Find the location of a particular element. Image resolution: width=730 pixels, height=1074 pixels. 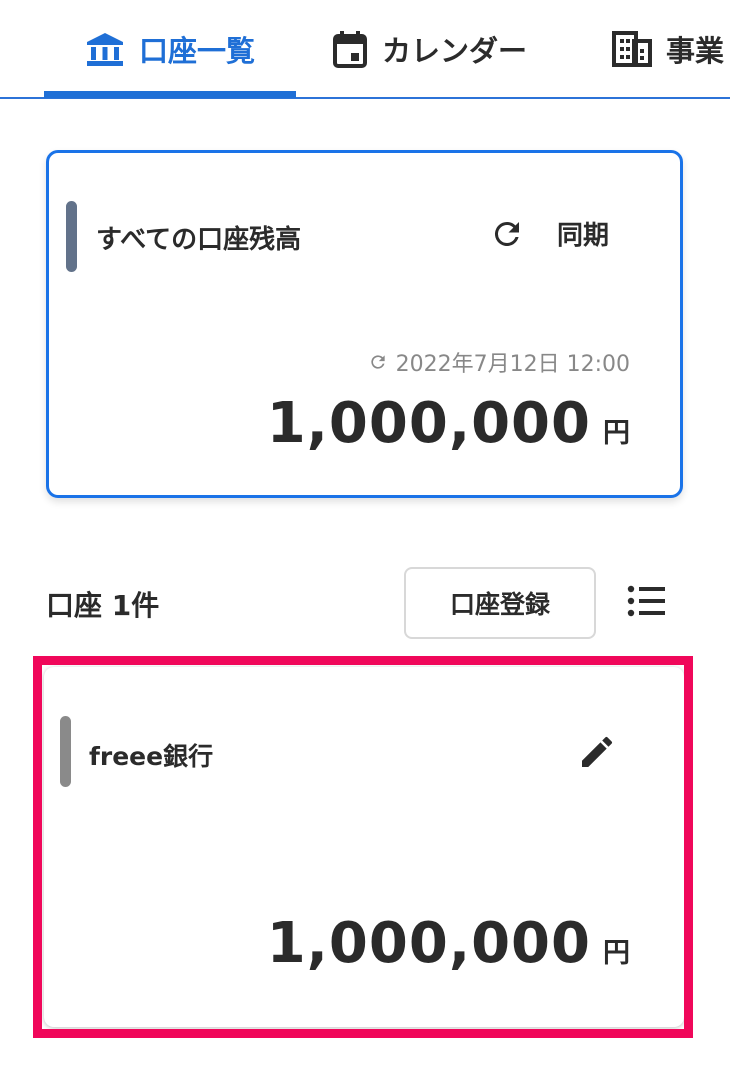

accounts-count: 口座 1件 is located at coordinates (103, 605).